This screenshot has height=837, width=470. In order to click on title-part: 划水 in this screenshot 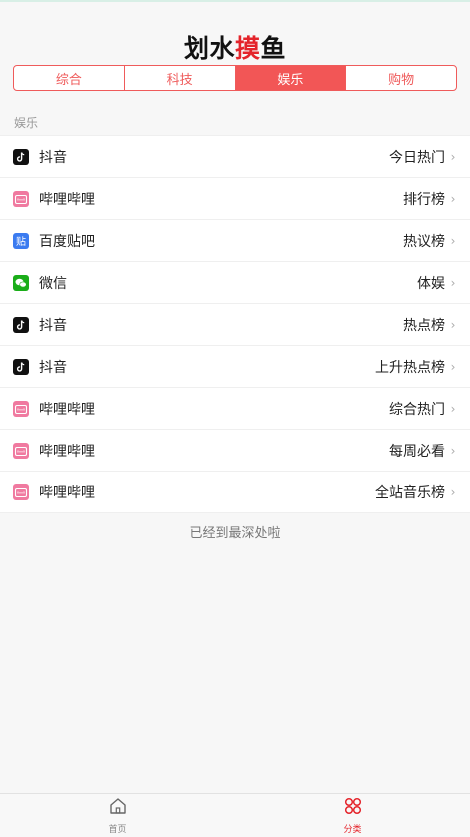, I will do `click(209, 48)`.